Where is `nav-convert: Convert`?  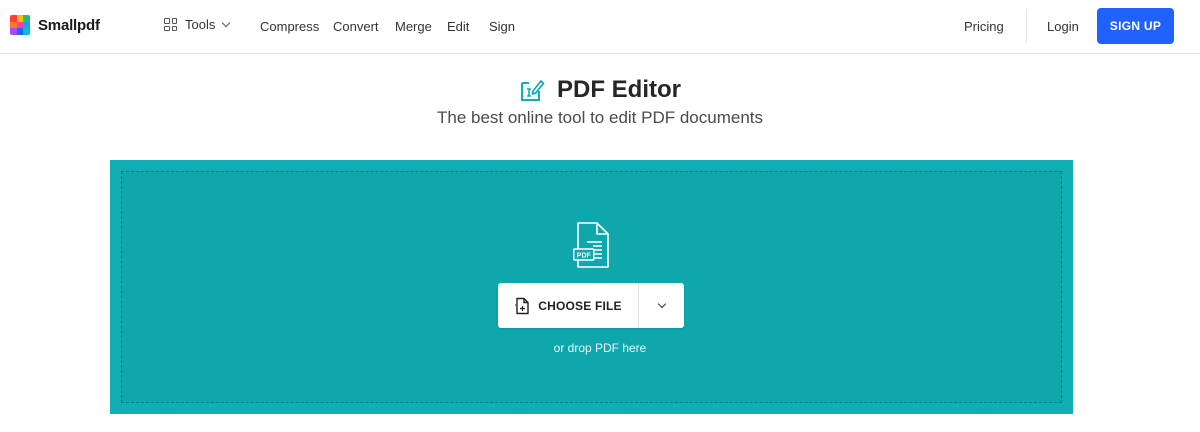 nav-convert: Convert is located at coordinates (356, 26).